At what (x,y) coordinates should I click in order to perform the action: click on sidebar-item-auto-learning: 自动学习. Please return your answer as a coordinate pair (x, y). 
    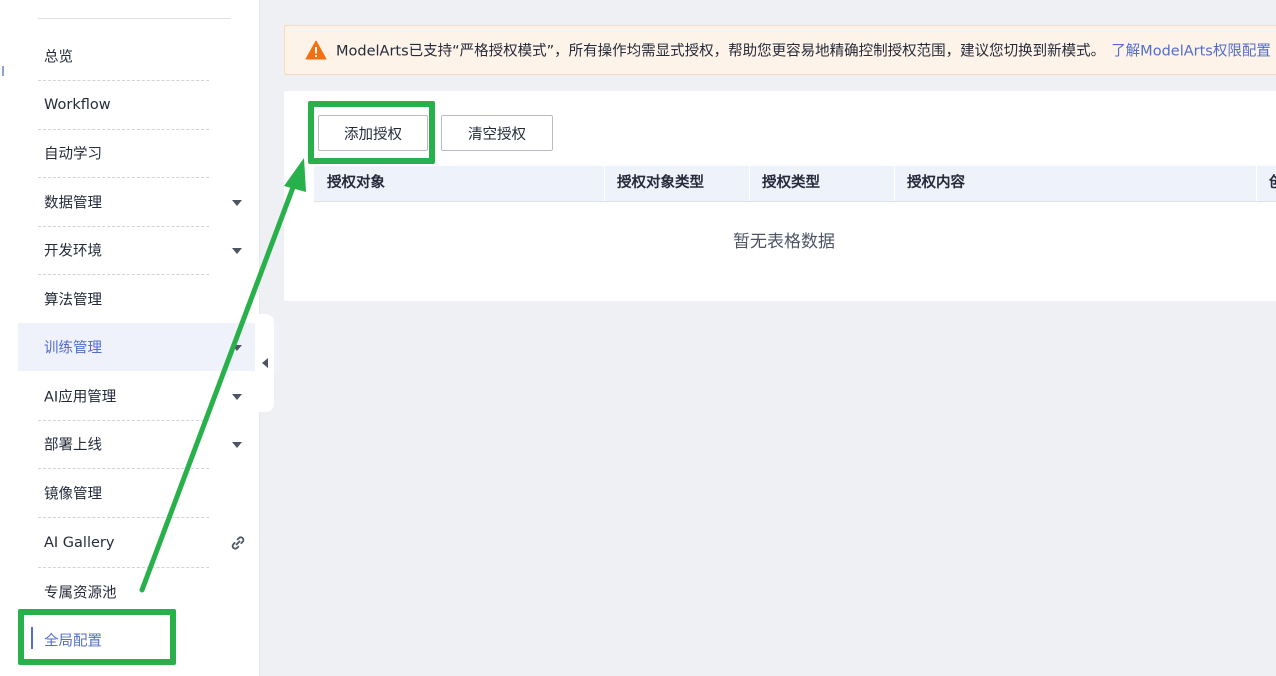
    Looking at the image, I should click on (148, 153).